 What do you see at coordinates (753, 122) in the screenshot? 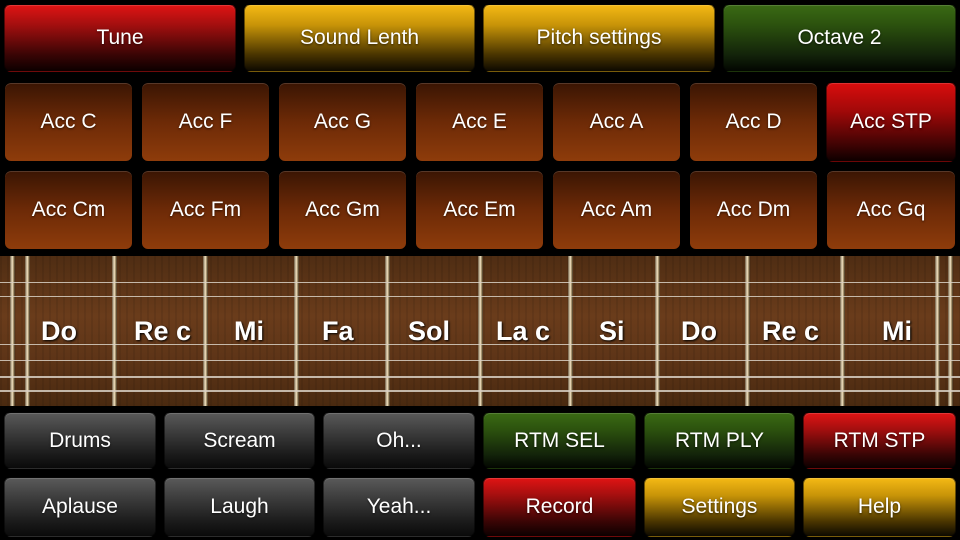
I see `chord-button-d: Acc D` at bounding box center [753, 122].